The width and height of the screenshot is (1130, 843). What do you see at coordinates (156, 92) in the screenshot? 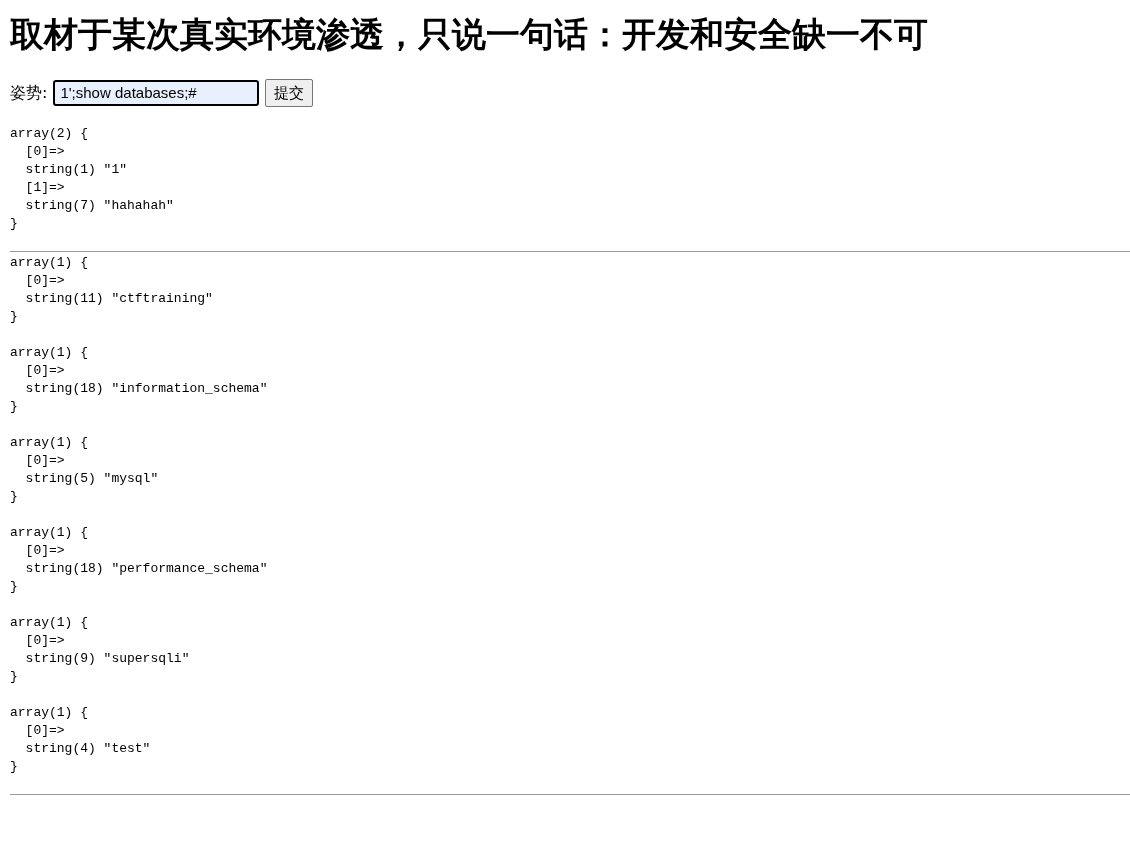
I see `query-field: 1';show databases;#` at bounding box center [156, 92].